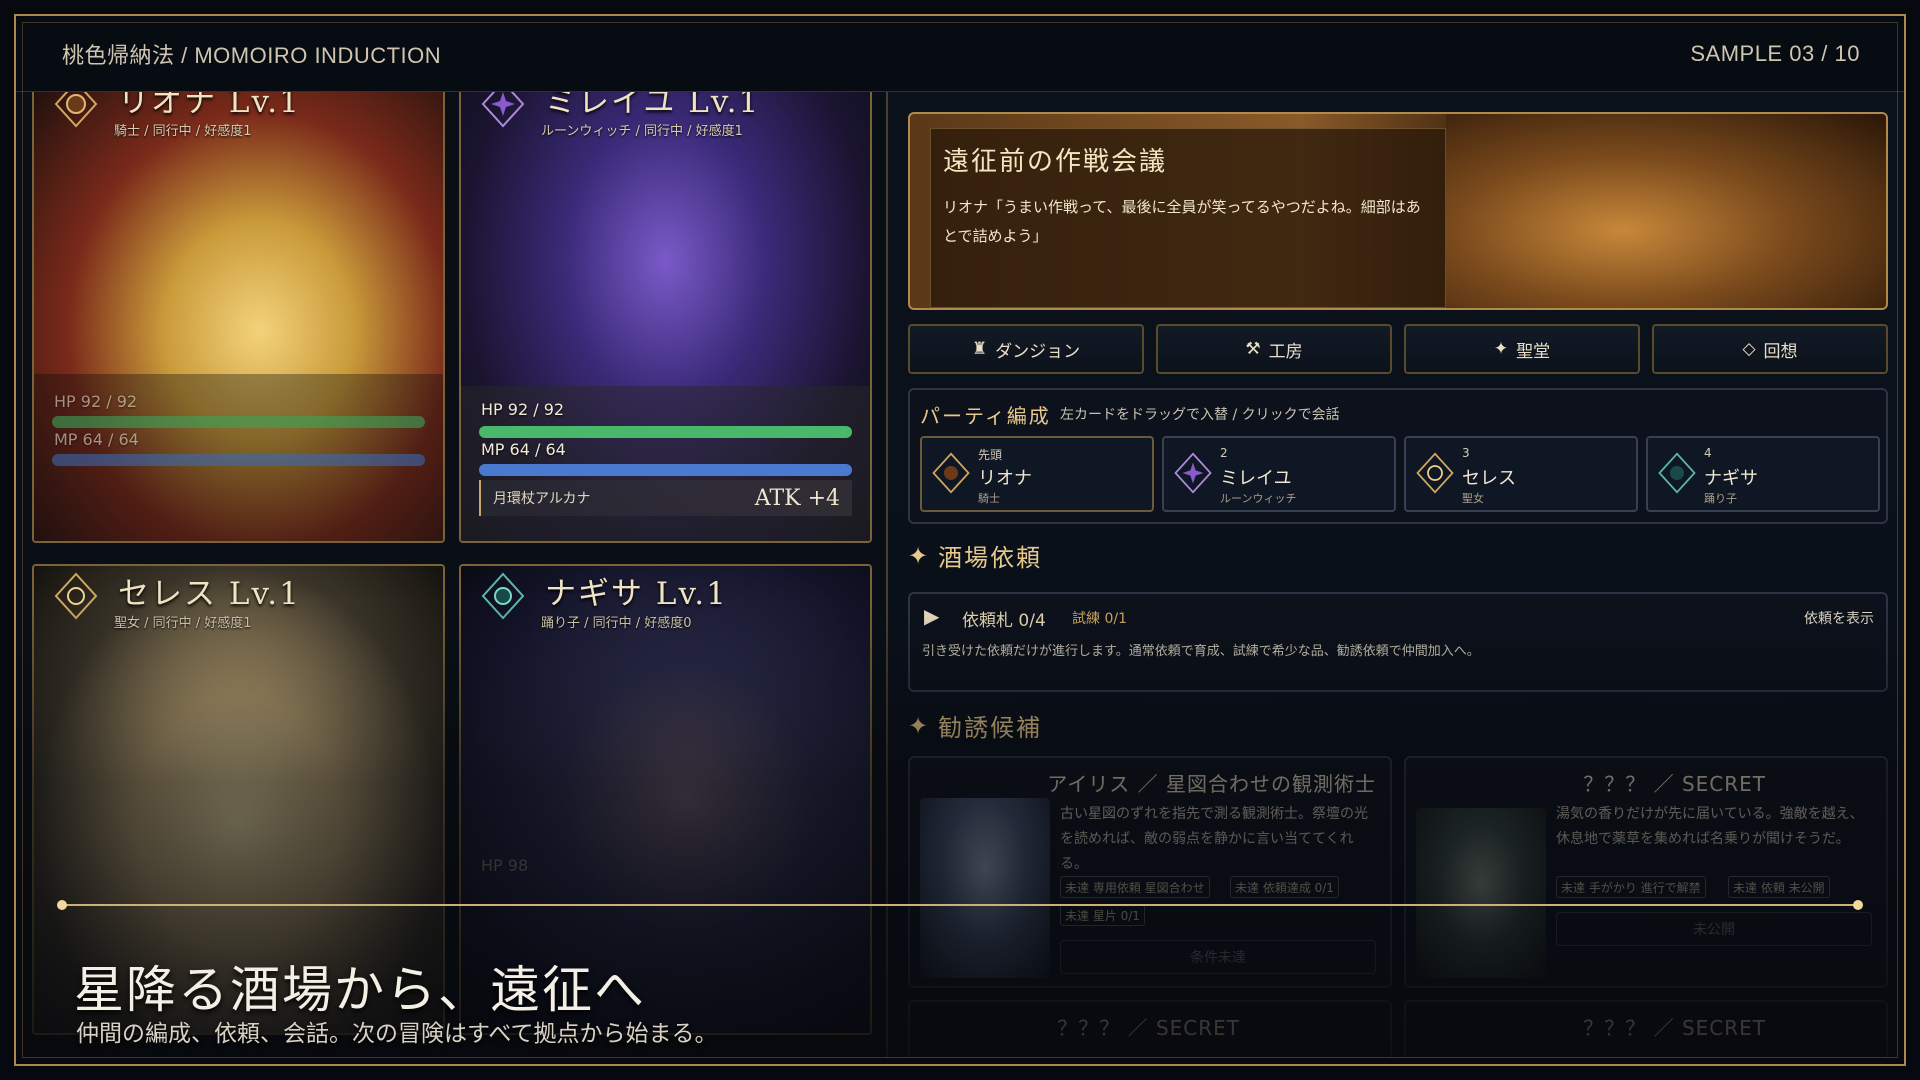  I want to click on character-status: 騎士 / 同行中 / 好感度1, so click(183, 131).